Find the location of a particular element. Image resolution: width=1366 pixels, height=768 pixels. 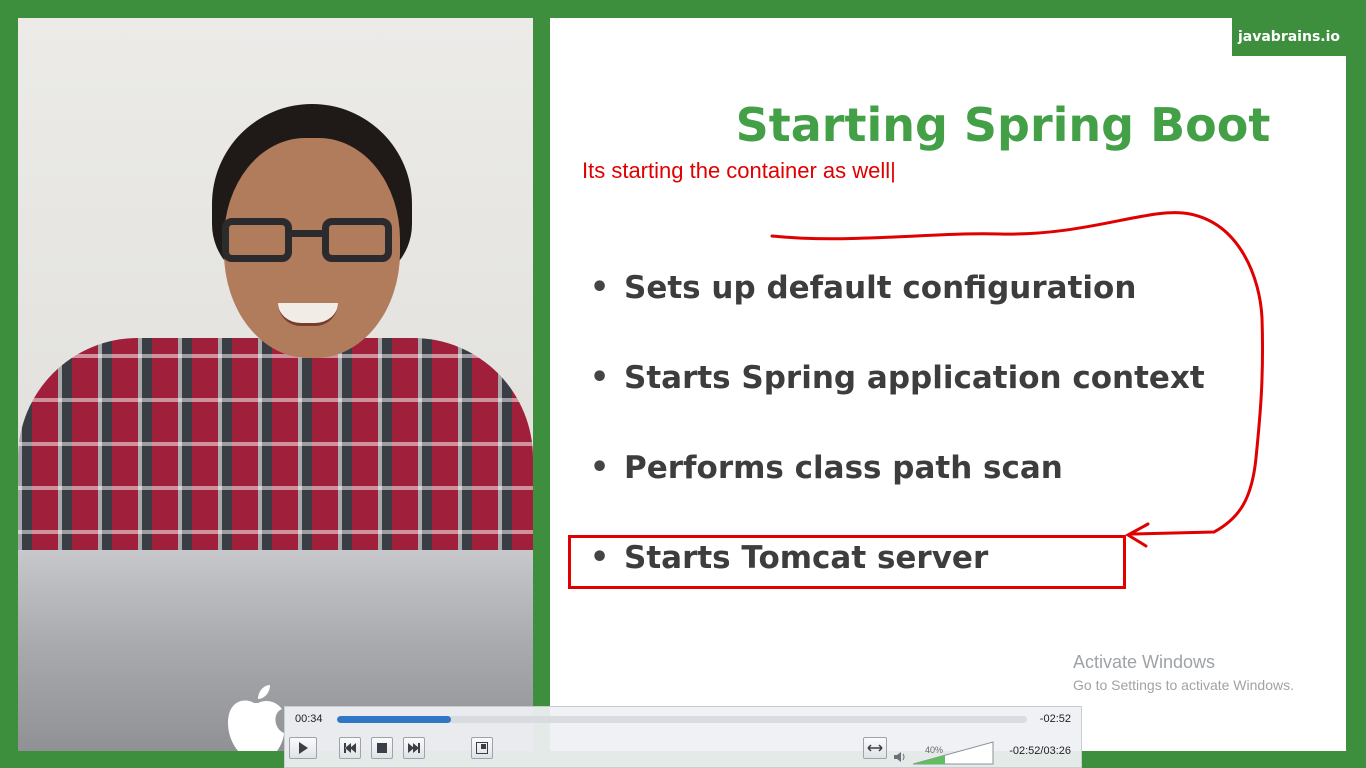

seek-progress is located at coordinates (394, 719).